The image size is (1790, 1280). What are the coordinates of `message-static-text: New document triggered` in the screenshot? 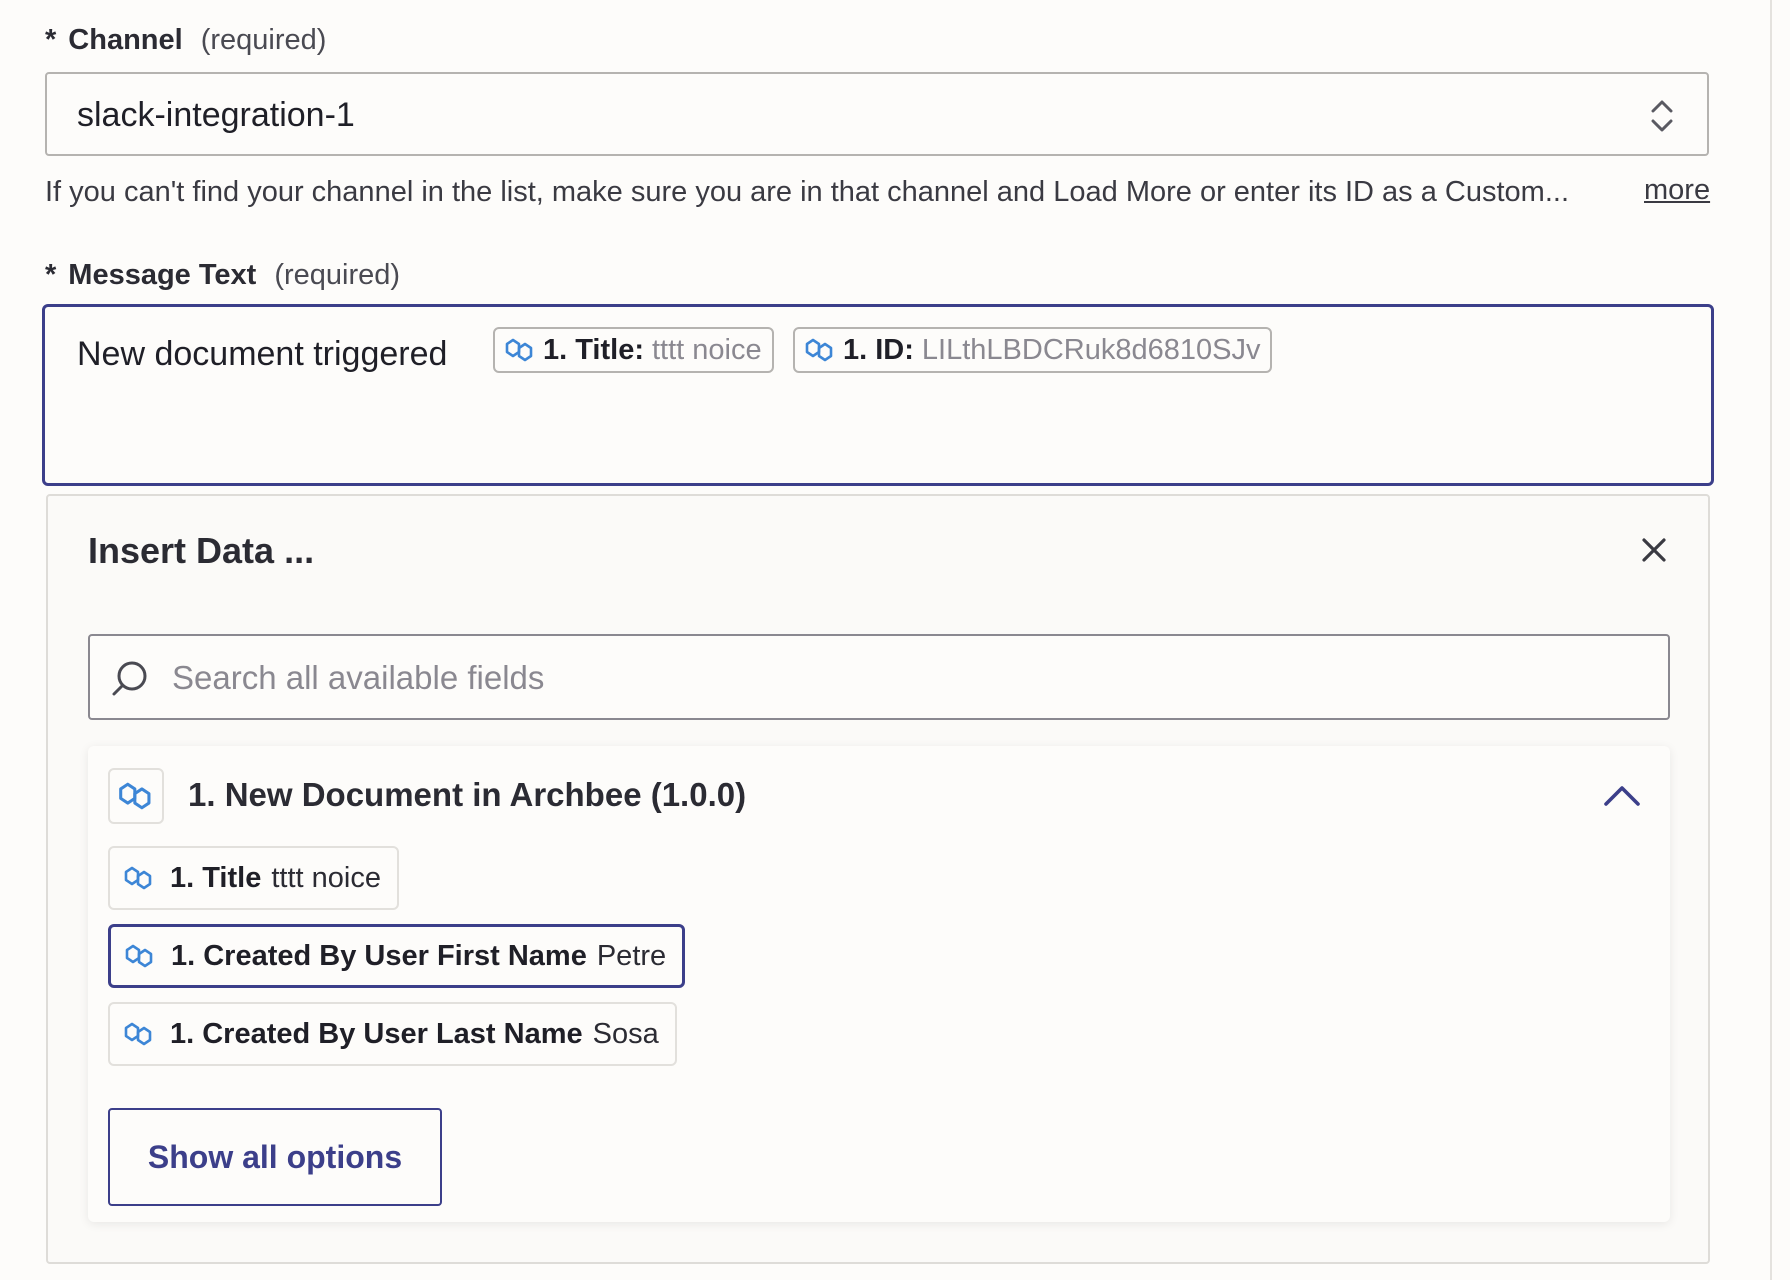 It's located at (262, 354).